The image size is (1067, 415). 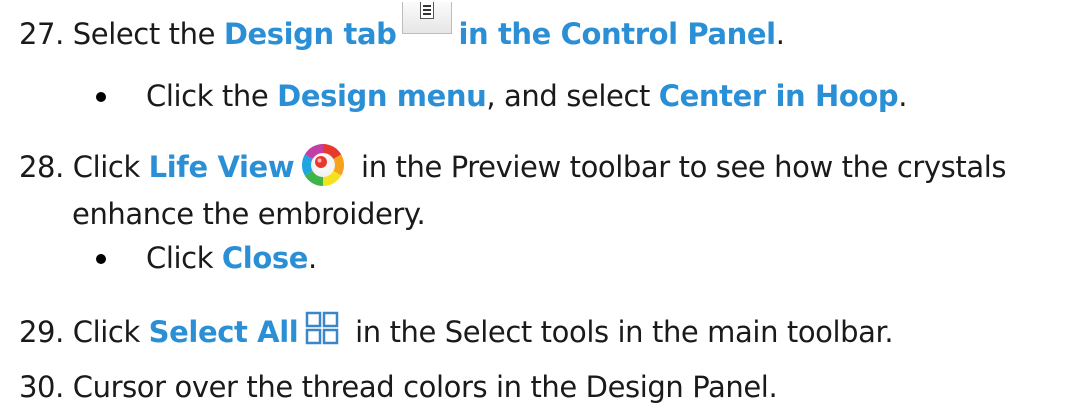 What do you see at coordinates (222, 167) in the screenshot?
I see `life-view-link: Life View` at bounding box center [222, 167].